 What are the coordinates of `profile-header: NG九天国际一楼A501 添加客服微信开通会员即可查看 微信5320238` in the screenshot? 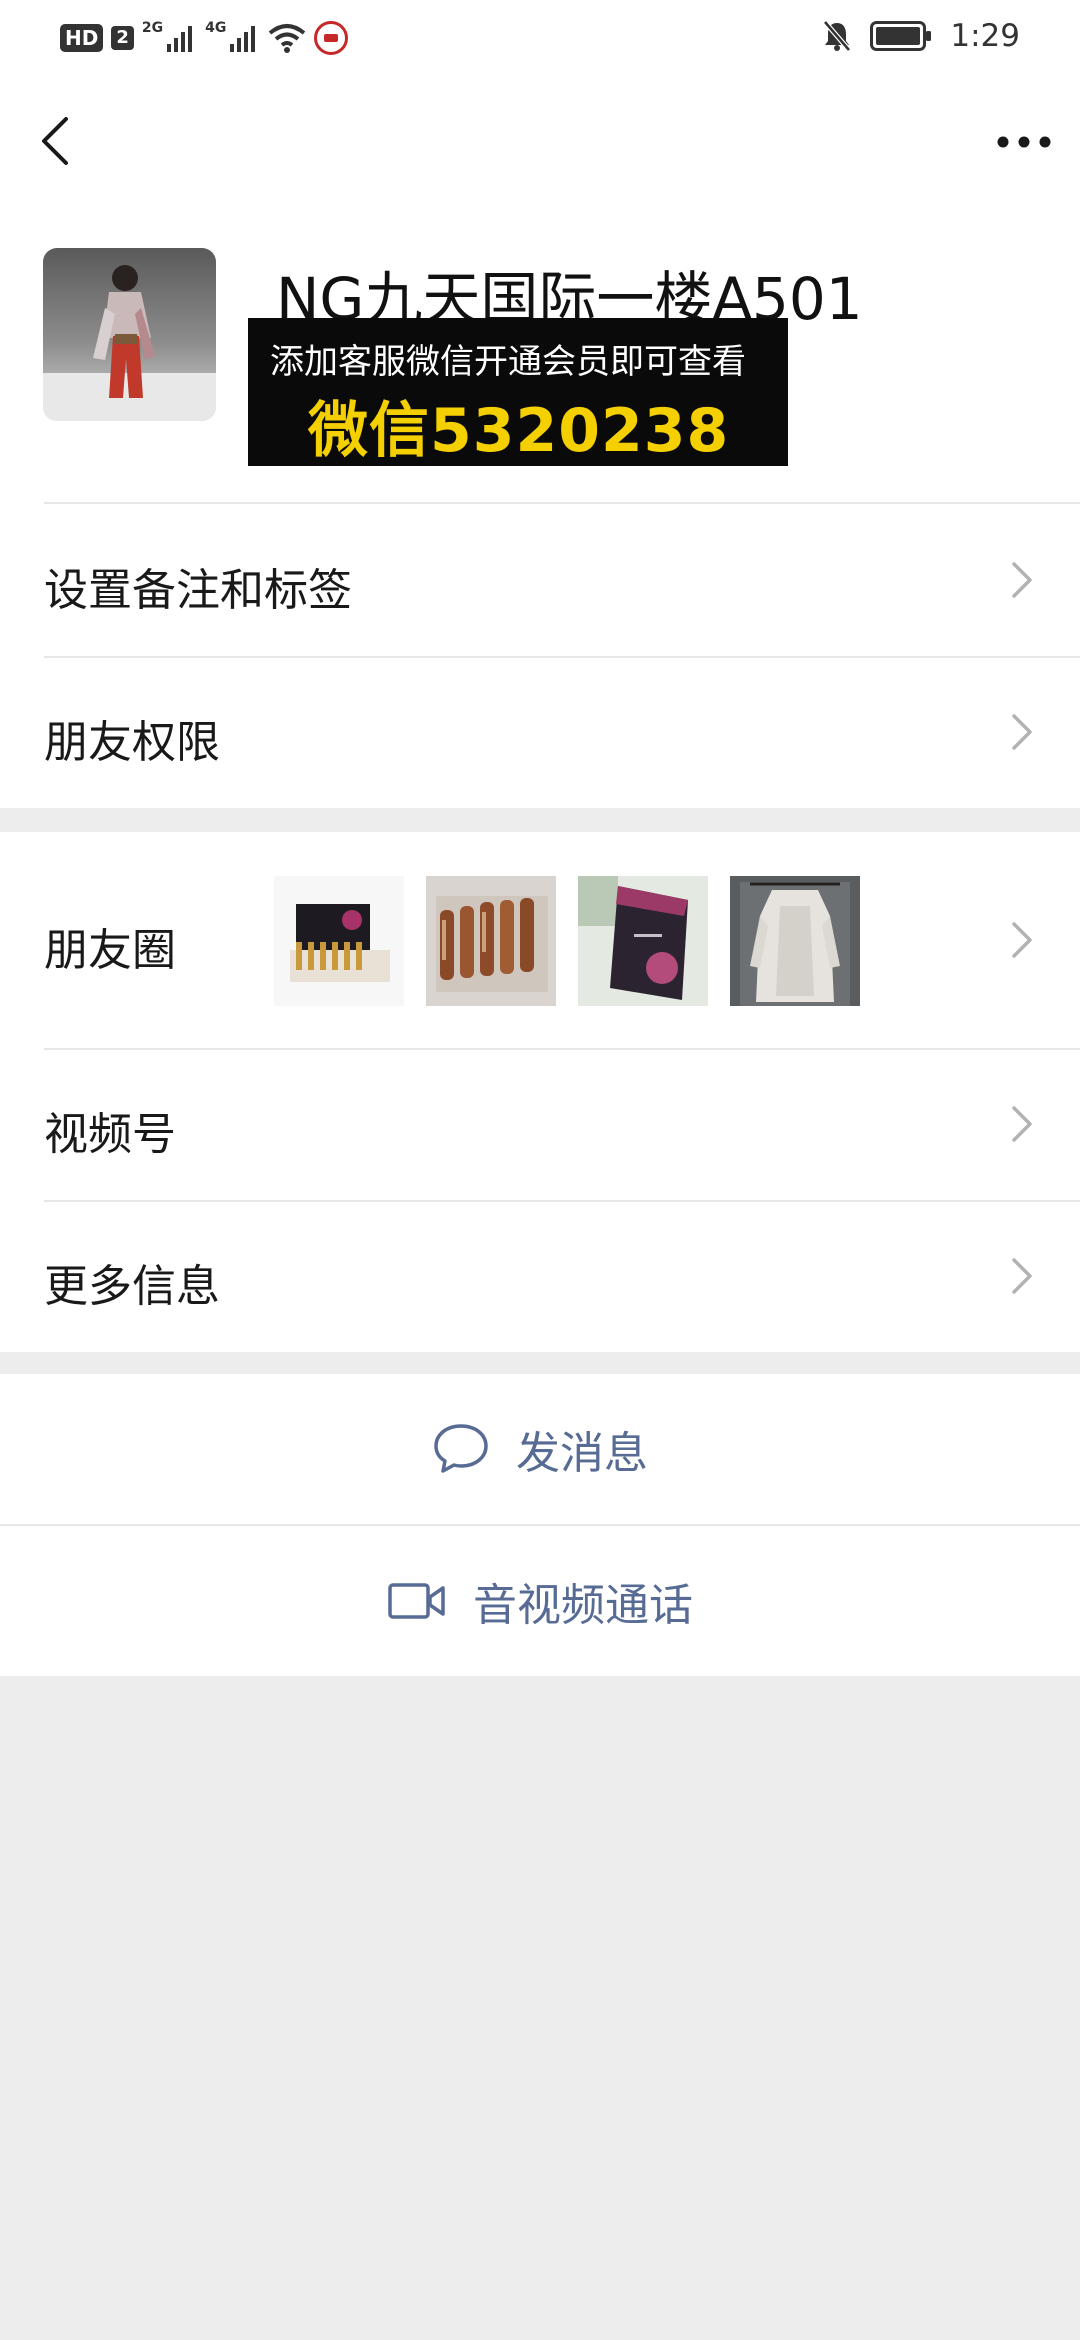 It's located at (540, 358).